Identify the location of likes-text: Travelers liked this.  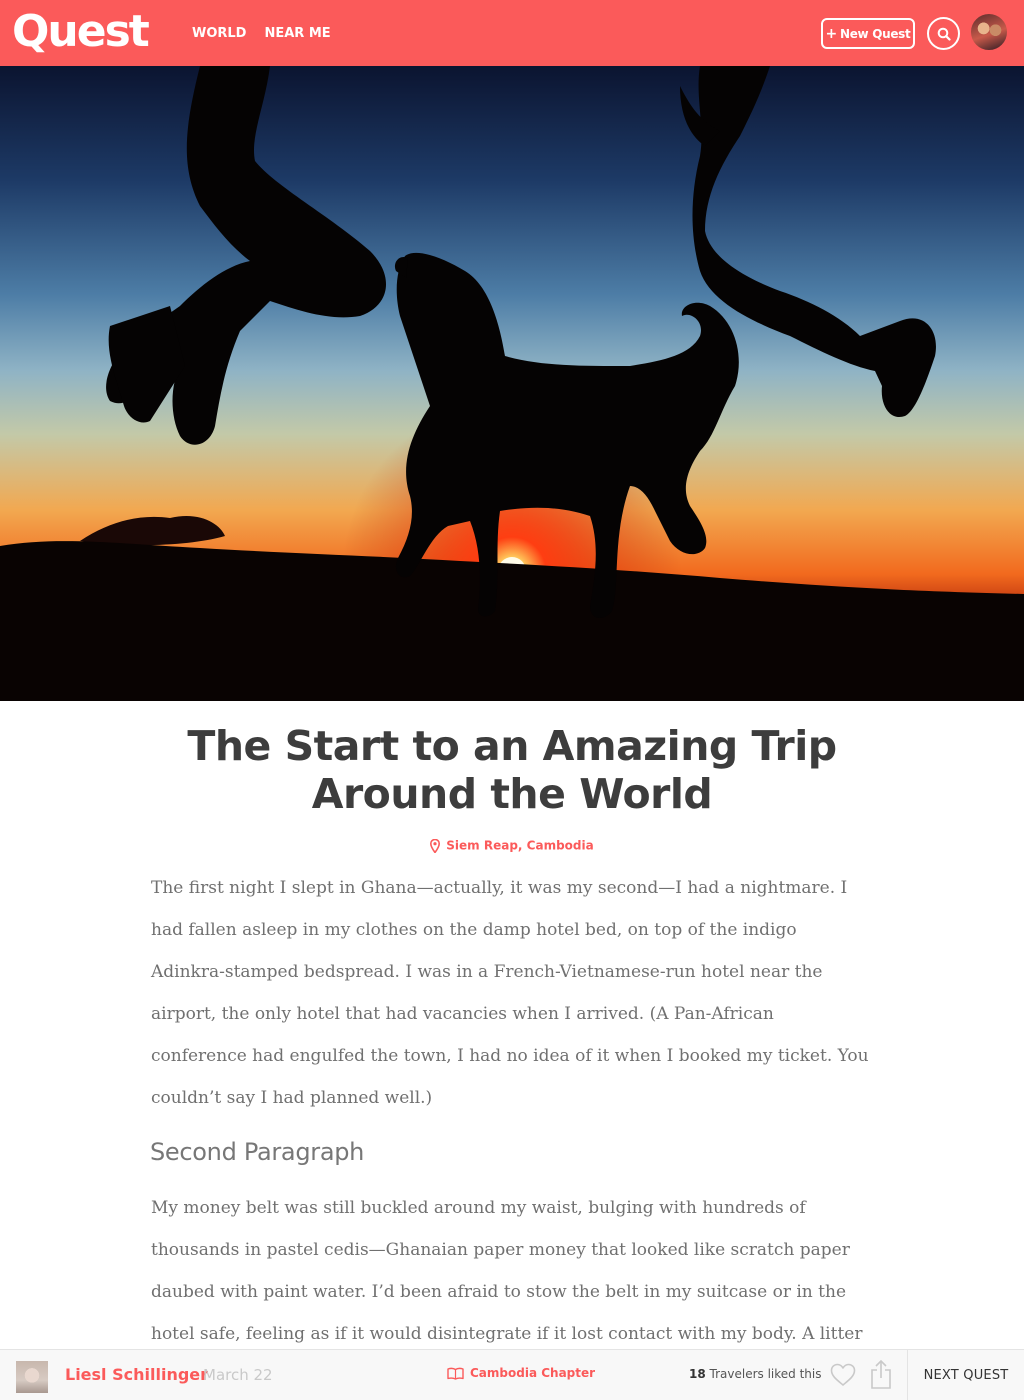
(765, 1374).